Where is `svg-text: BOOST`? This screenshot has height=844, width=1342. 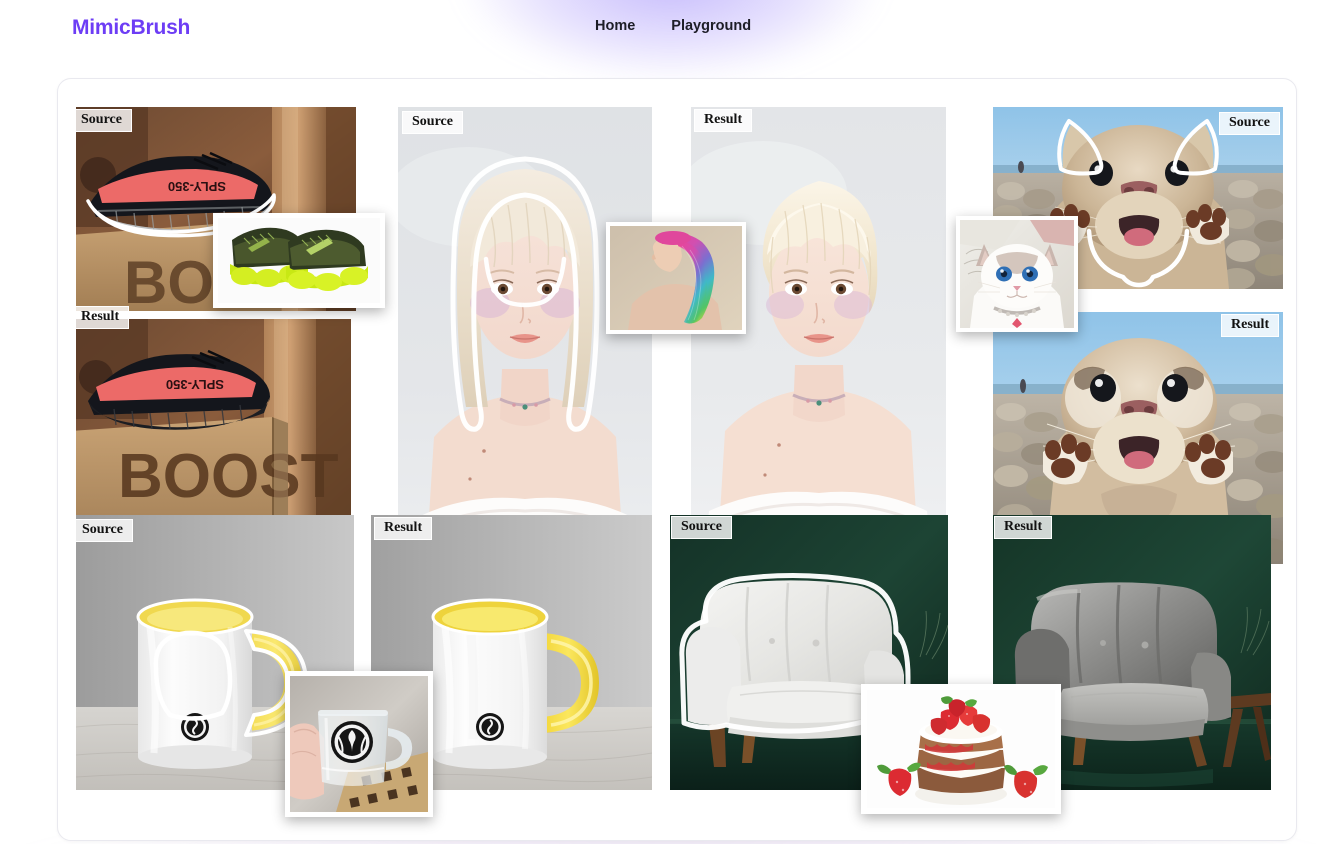 svg-text: BOOST is located at coordinates (228, 476).